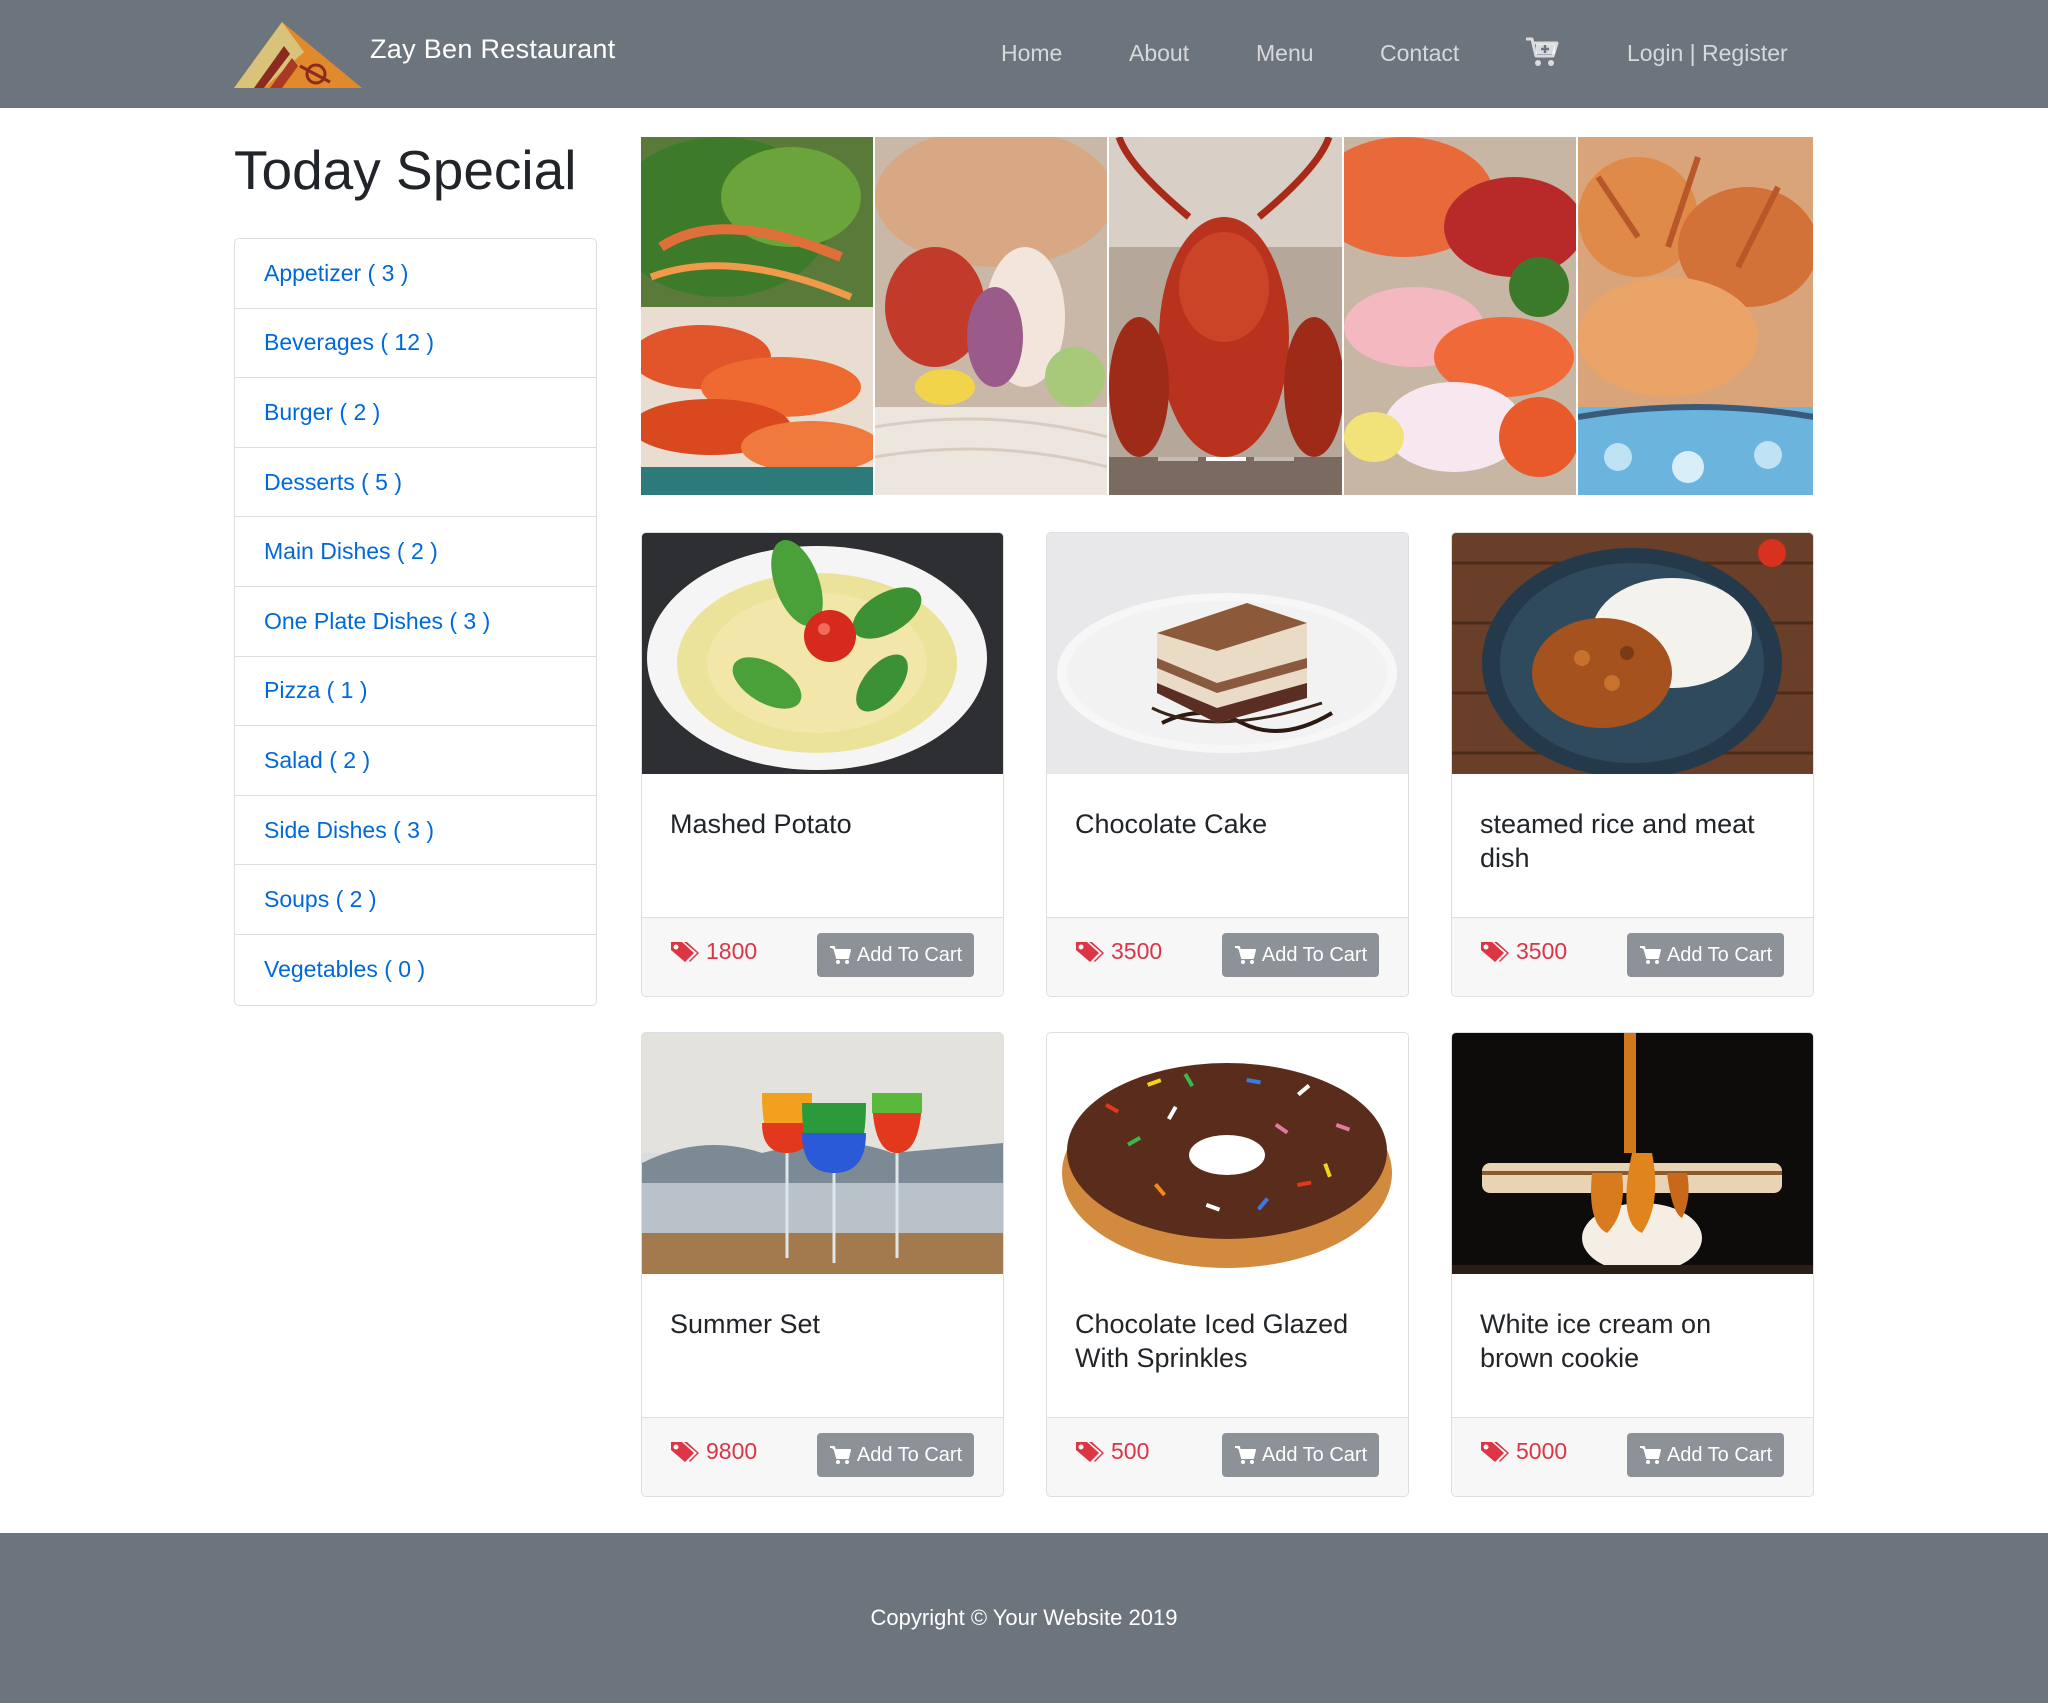 The width and height of the screenshot is (2048, 1703). I want to click on product-card: Mashed Potato 1800 Add To Cart, so click(822, 764).